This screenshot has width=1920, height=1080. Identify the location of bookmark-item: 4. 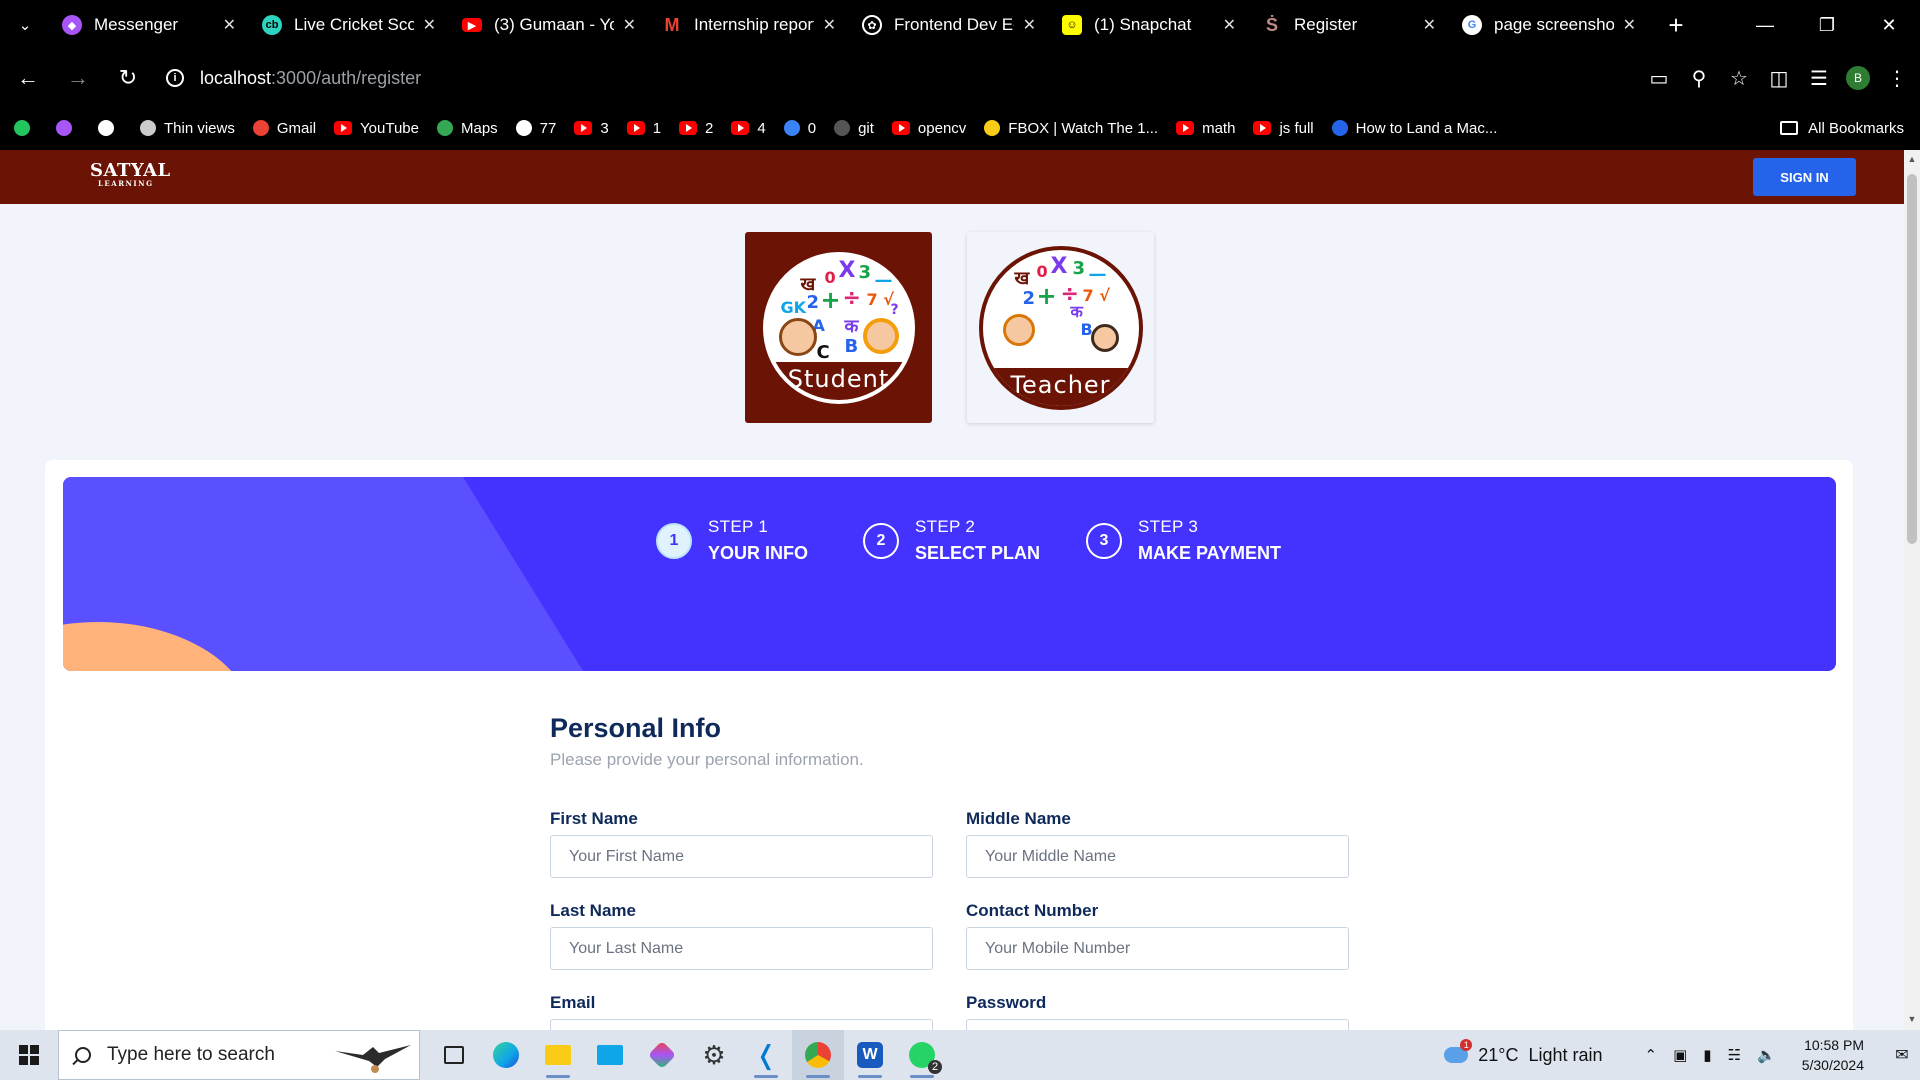
(748, 128).